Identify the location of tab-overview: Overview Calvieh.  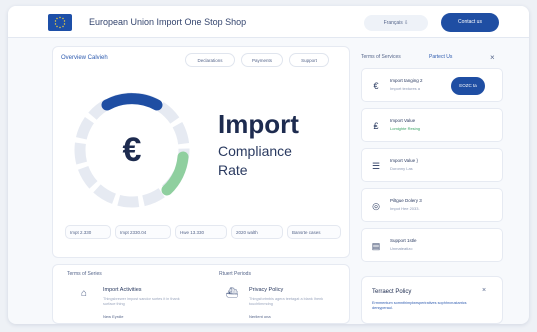
(84, 58).